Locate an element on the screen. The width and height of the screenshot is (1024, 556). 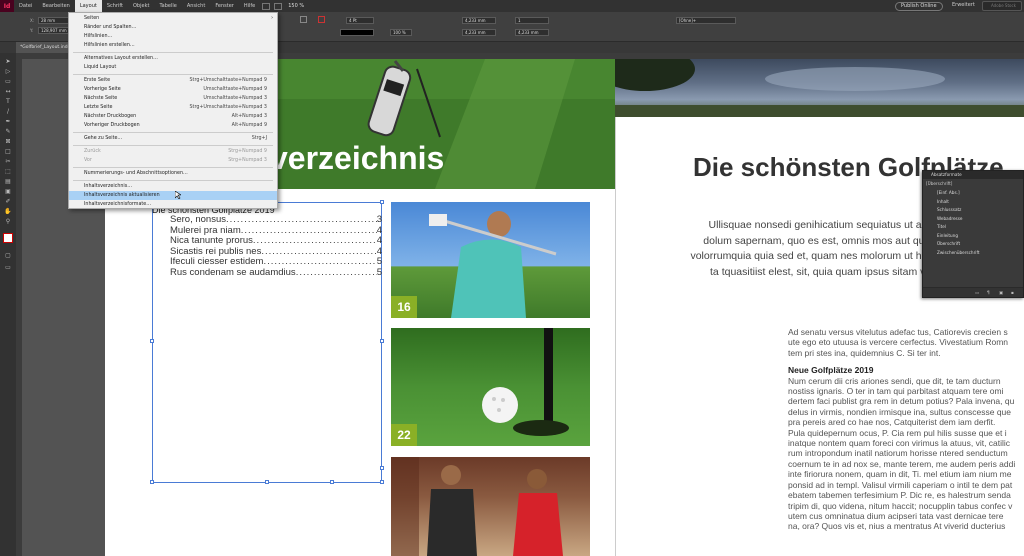
menu-ansicht: Ansicht is located at coordinates (196, 6).